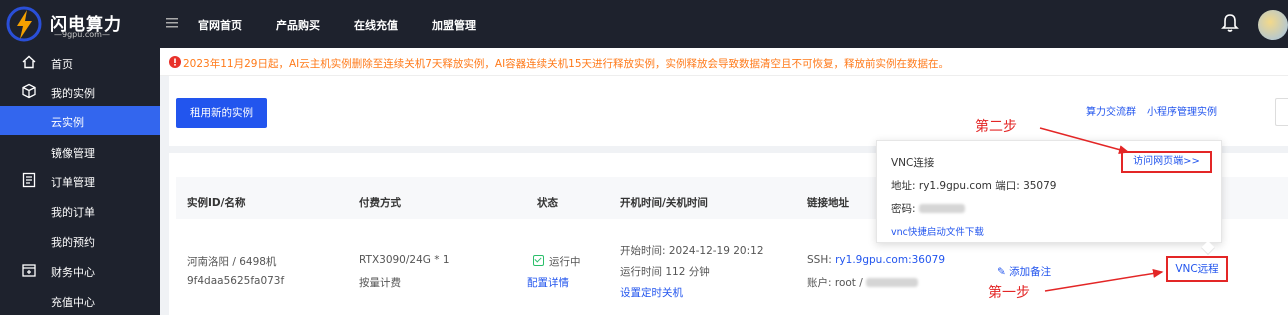  I want to click on sidebar-item-finance-center: 财务中心, so click(80, 270).